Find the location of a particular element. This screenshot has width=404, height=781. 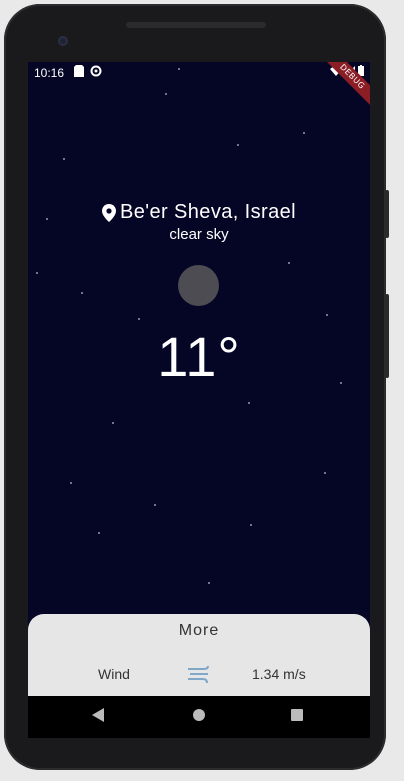

wind-label: Wind is located at coordinates (114, 674).